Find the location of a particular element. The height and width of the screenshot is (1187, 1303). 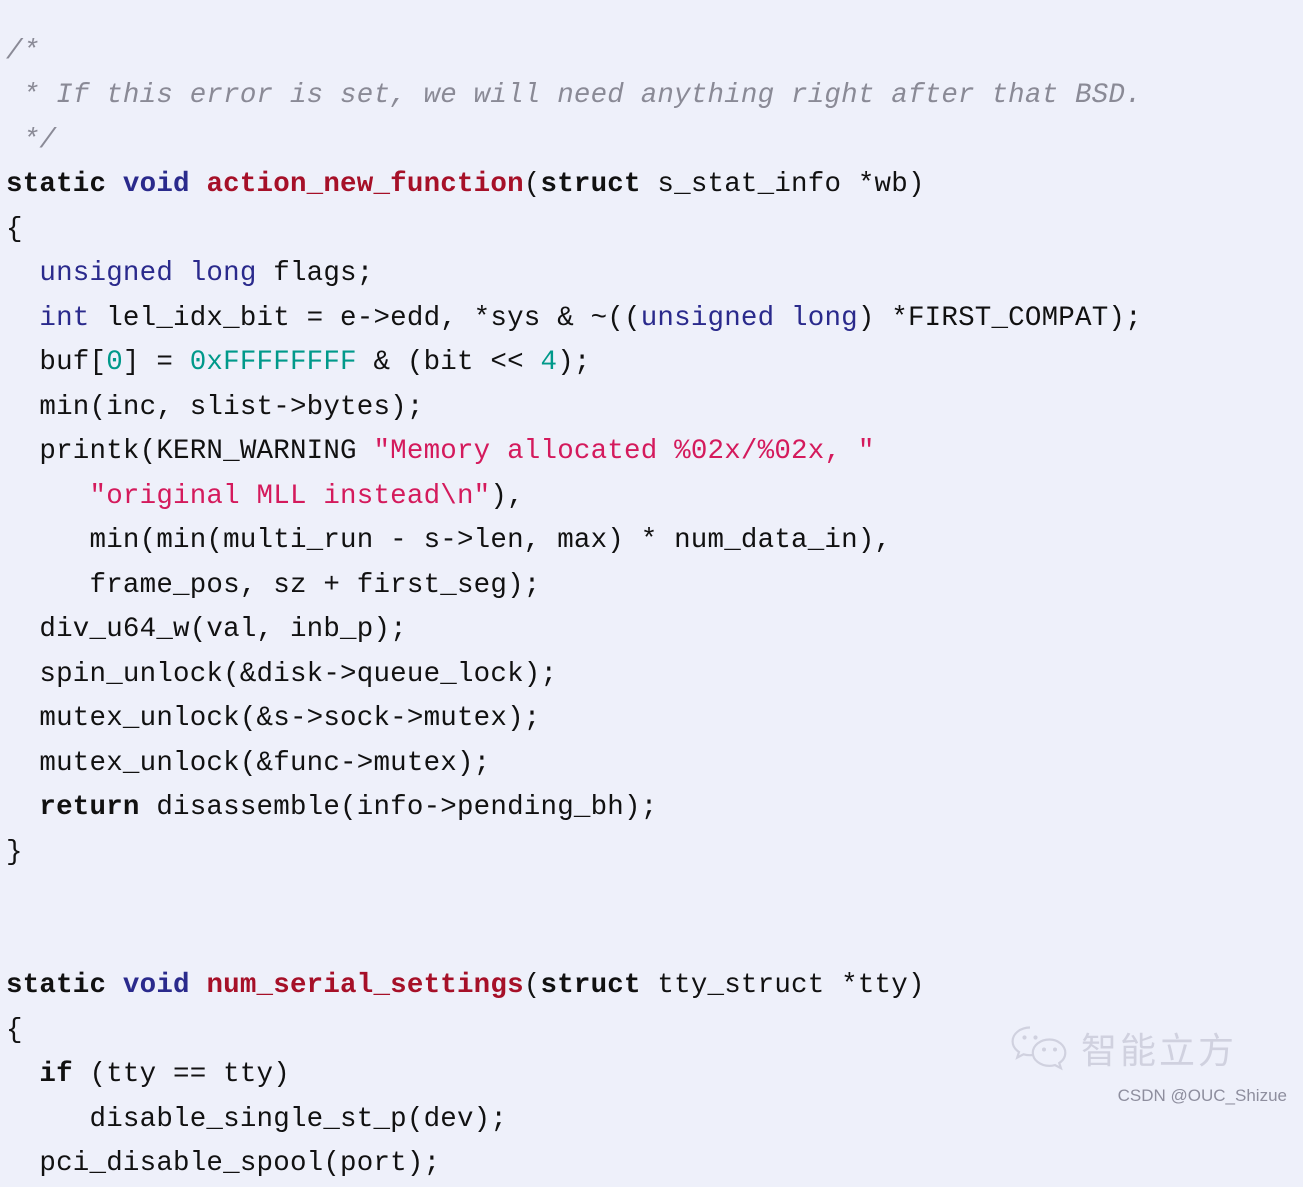

code-line: */ is located at coordinates (654, 141).